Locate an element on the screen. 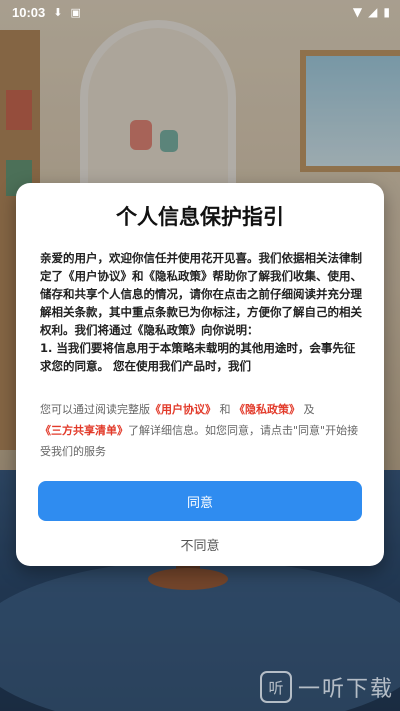  watermark: 听 一听下载 is located at coordinates (326, 687).